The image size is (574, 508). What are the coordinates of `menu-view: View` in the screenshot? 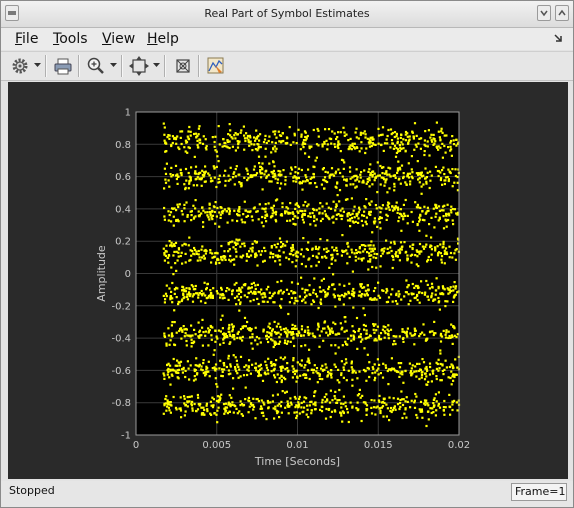 It's located at (118, 39).